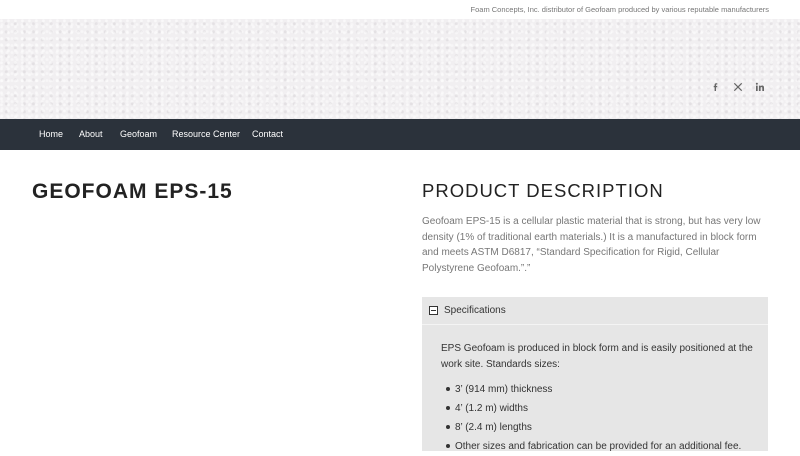 This screenshot has width=800, height=456. I want to click on nav-home: Home, so click(51, 134).